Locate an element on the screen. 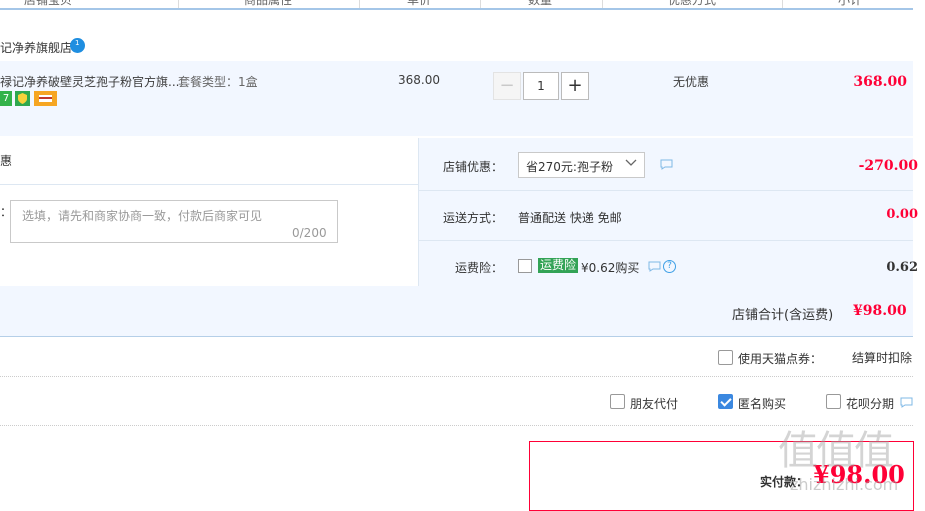 The width and height of the screenshot is (925, 511). header-discount-method: 优惠方式 is located at coordinates (692, 3).